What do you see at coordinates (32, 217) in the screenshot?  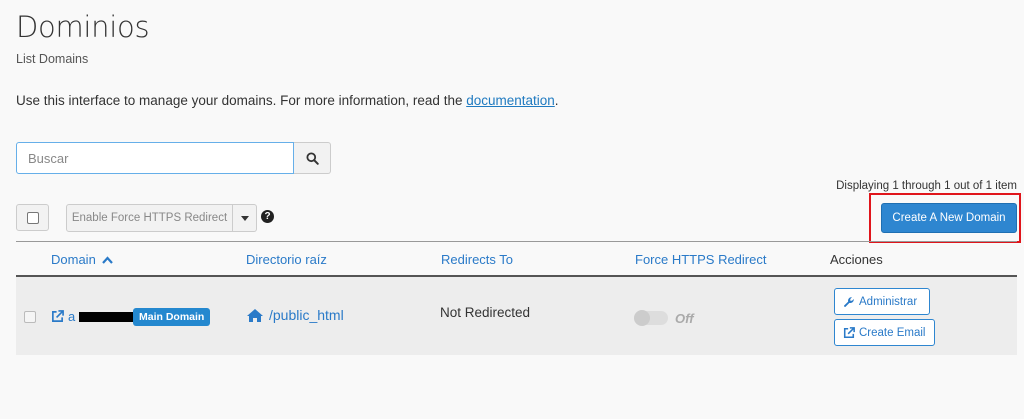 I see `select-all-checkbox` at bounding box center [32, 217].